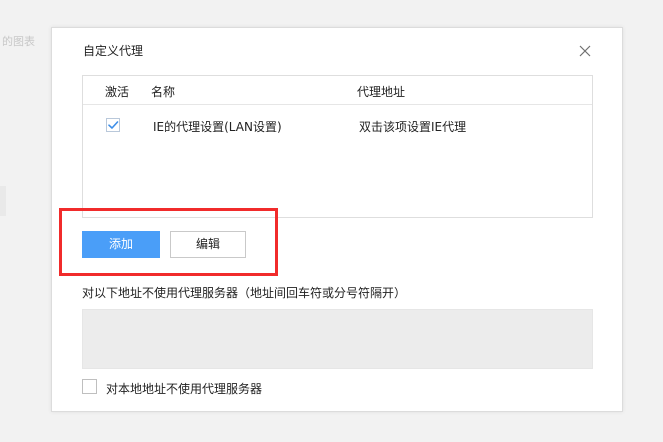  What do you see at coordinates (217, 127) in the screenshot?
I see `row-name: IE的代理设置(LAN设置)` at bounding box center [217, 127].